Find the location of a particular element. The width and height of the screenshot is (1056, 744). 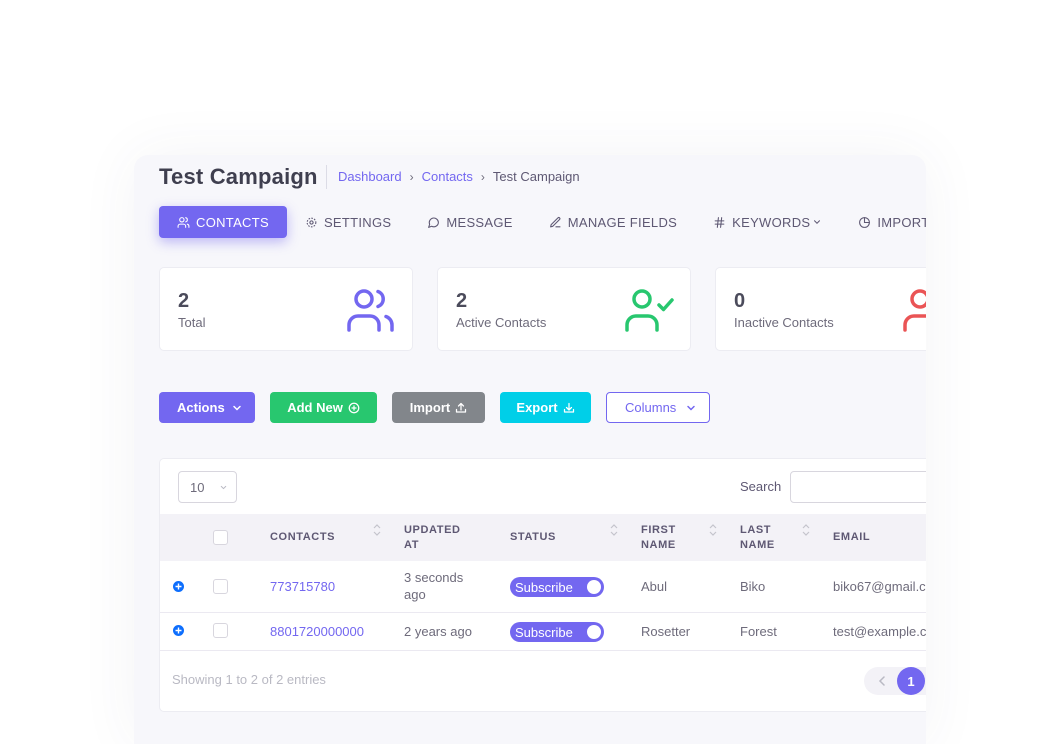

stat-inactive-value: 0 is located at coordinates (740, 301).